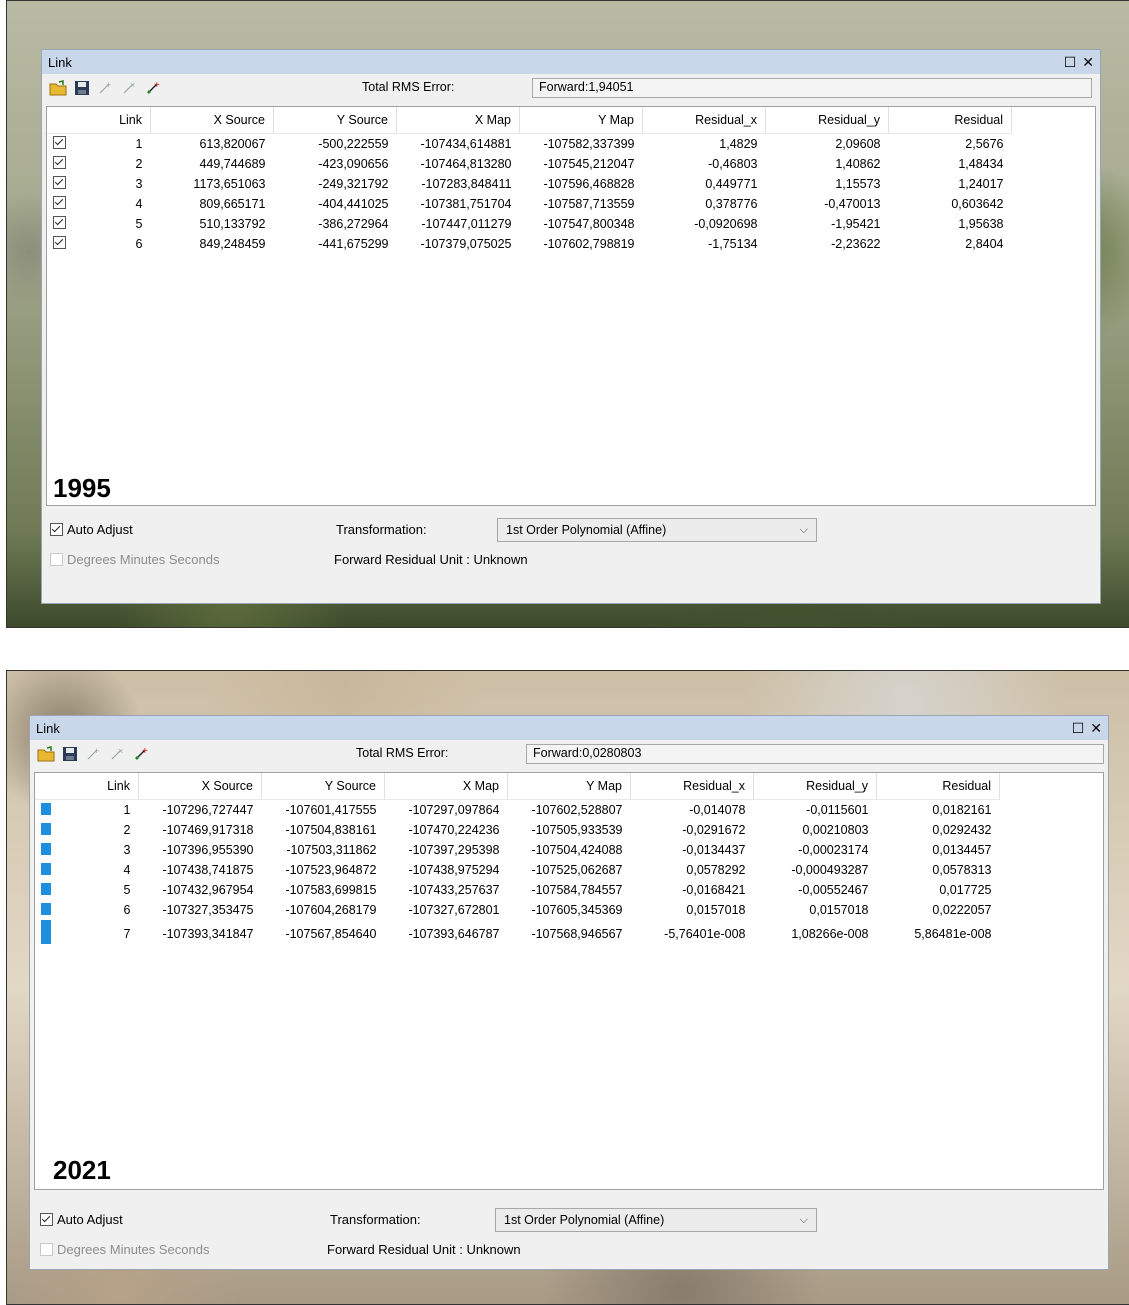 Image resolution: width=1129 pixels, height=1305 pixels. What do you see at coordinates (232, 204) in the screenshot?
I see `table-cell: 809,665171` at bounding box center [232, 204].